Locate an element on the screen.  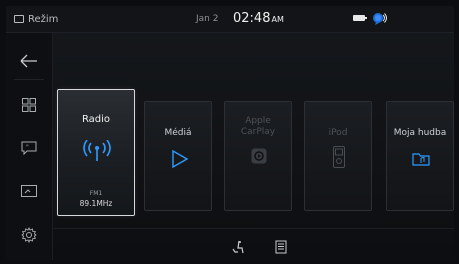
message-icon: " is located at coordinates (29, 148).